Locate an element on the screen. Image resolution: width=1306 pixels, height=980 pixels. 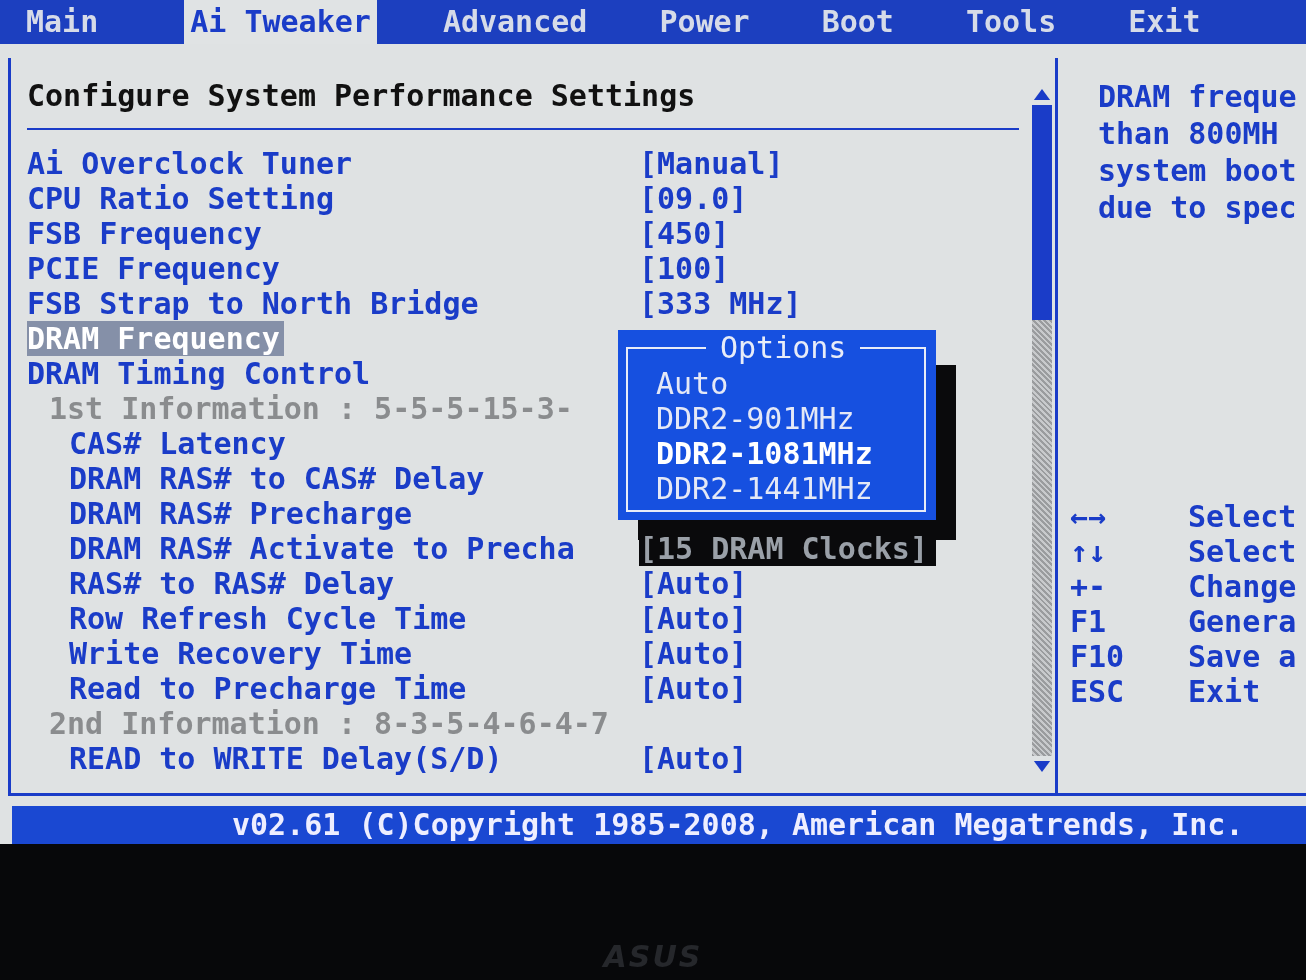
menu-tab: Power is located at coordinates (704, 22).